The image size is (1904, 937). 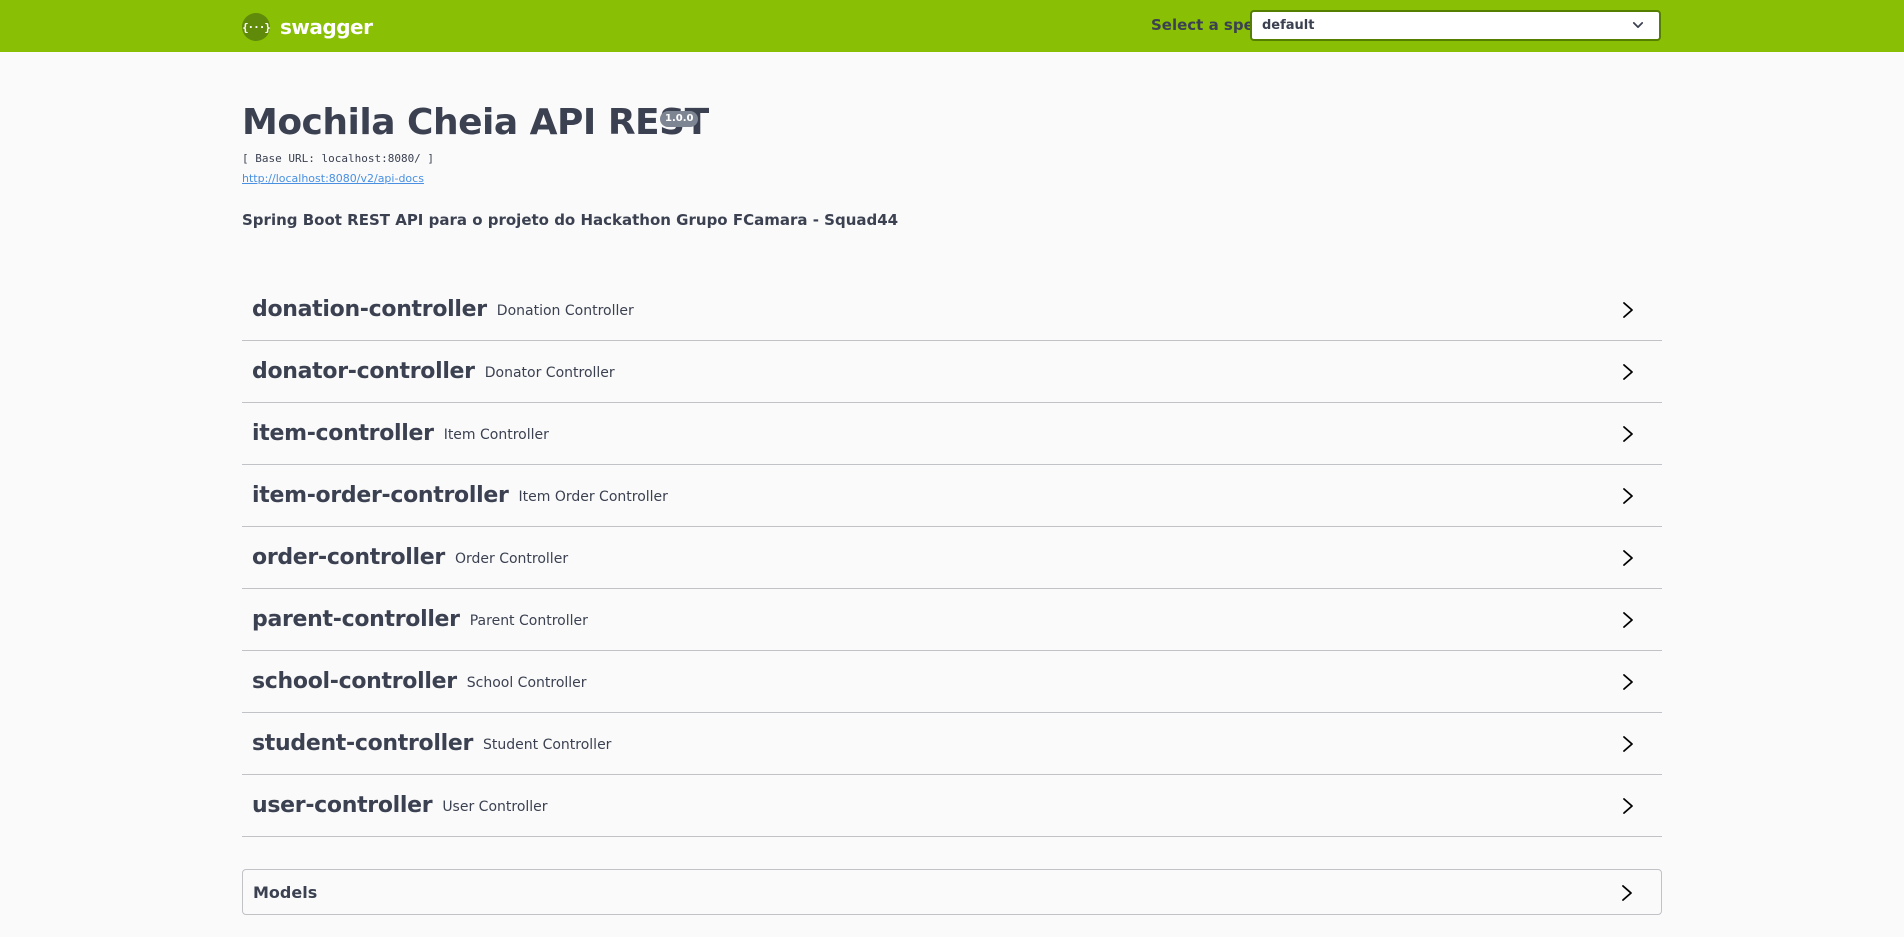 What do you see at coordinates (326, 27) in the screenshot?
I see `swagger-logo-text: swagger` at bounding box center [326, 27].